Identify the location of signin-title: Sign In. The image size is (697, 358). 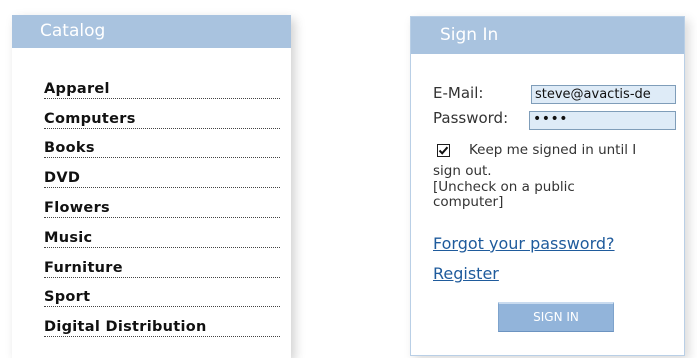
(547, 35).